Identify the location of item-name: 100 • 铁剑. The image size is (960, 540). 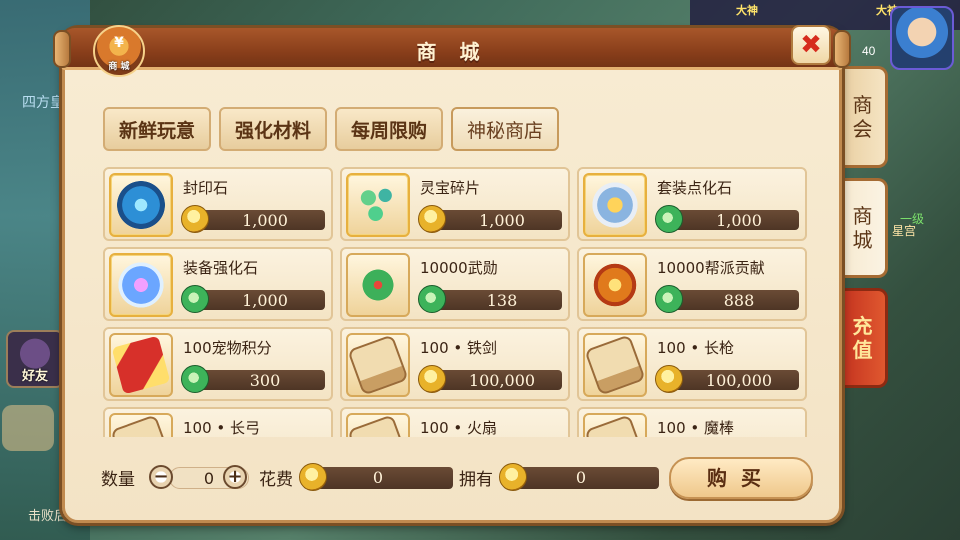
(459, 348).